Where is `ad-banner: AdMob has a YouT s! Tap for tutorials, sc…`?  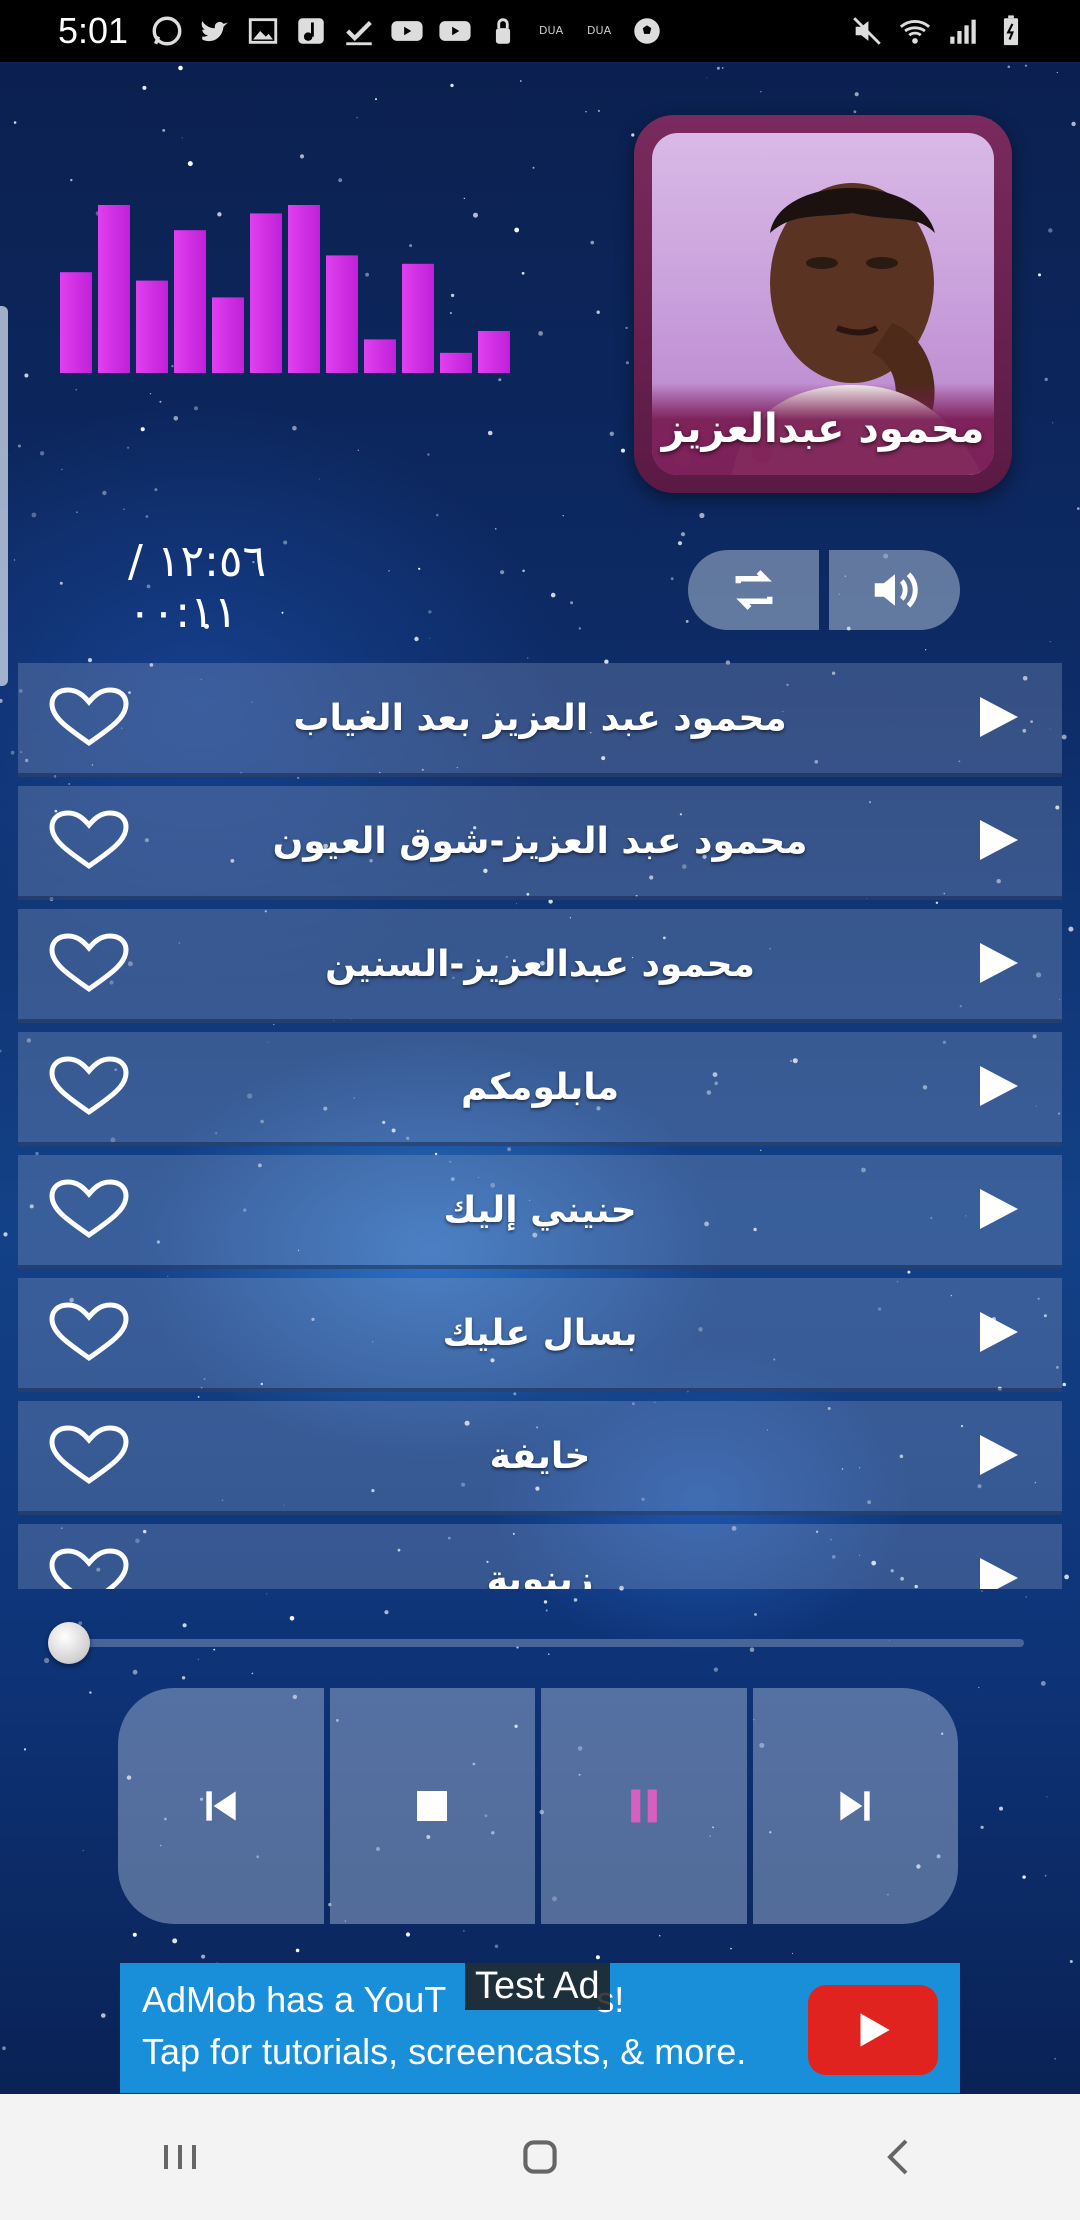
ad-banner: AdMob has a YouT s! Tap for tutorials, sc… is located at coordinates (540, 2028).